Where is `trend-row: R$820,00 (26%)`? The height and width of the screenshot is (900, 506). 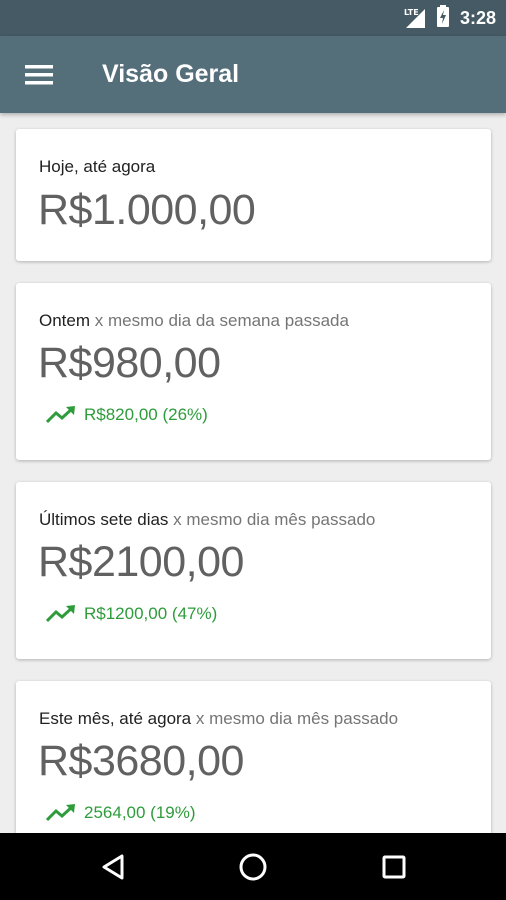 trend-row: R$820,00 (26%) is located at coordinates (127, 415).